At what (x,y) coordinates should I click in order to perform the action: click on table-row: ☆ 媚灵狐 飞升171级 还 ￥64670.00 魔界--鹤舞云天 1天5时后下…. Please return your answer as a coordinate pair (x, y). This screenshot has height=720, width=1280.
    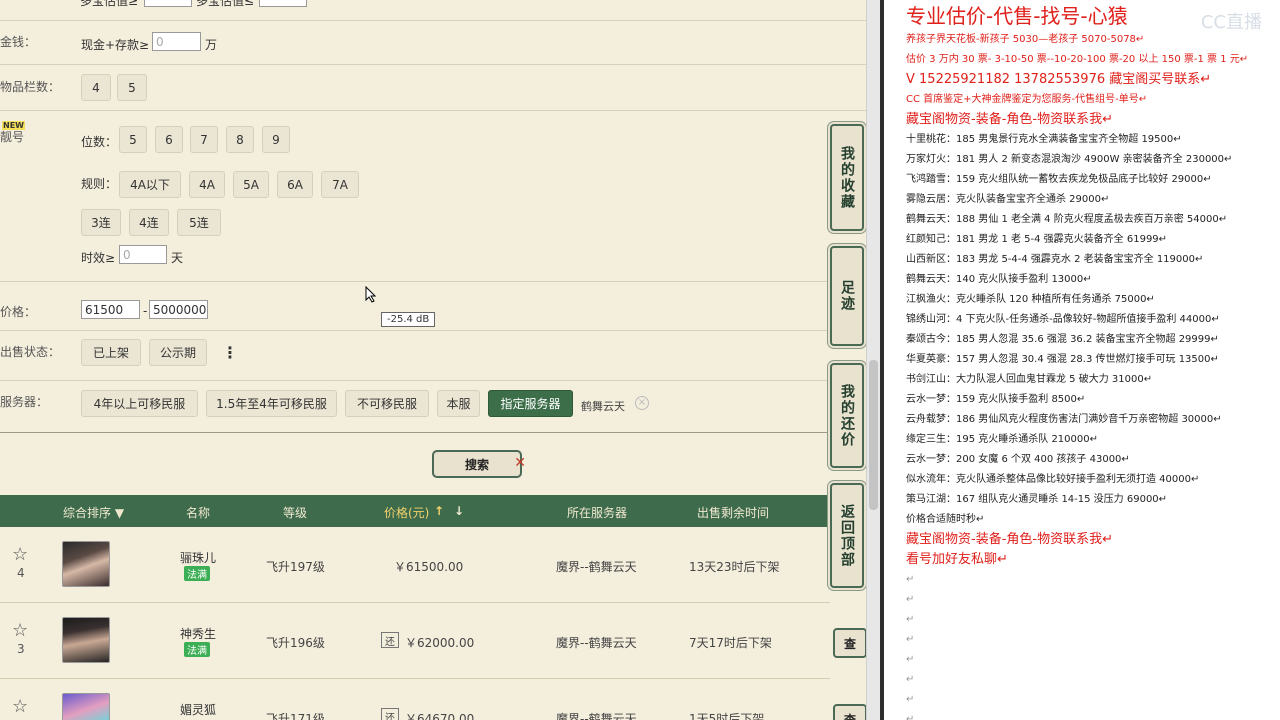
    Looking at the image, I should click on (433, 700).